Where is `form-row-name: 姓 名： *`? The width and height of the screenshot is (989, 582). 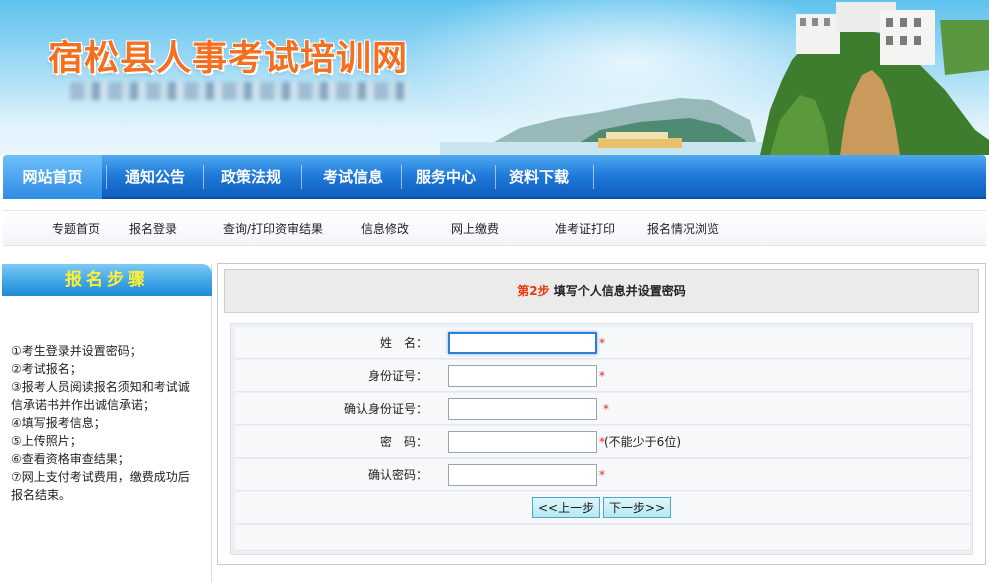 form-row-name: 姓 名： * is located at coordinates (602, 343).